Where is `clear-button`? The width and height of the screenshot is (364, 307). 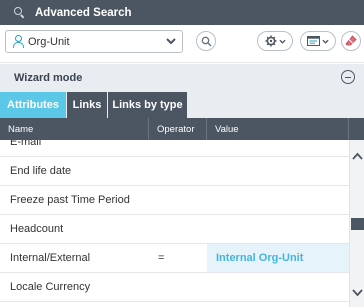
clear-button is located at coordinates (351, 41).